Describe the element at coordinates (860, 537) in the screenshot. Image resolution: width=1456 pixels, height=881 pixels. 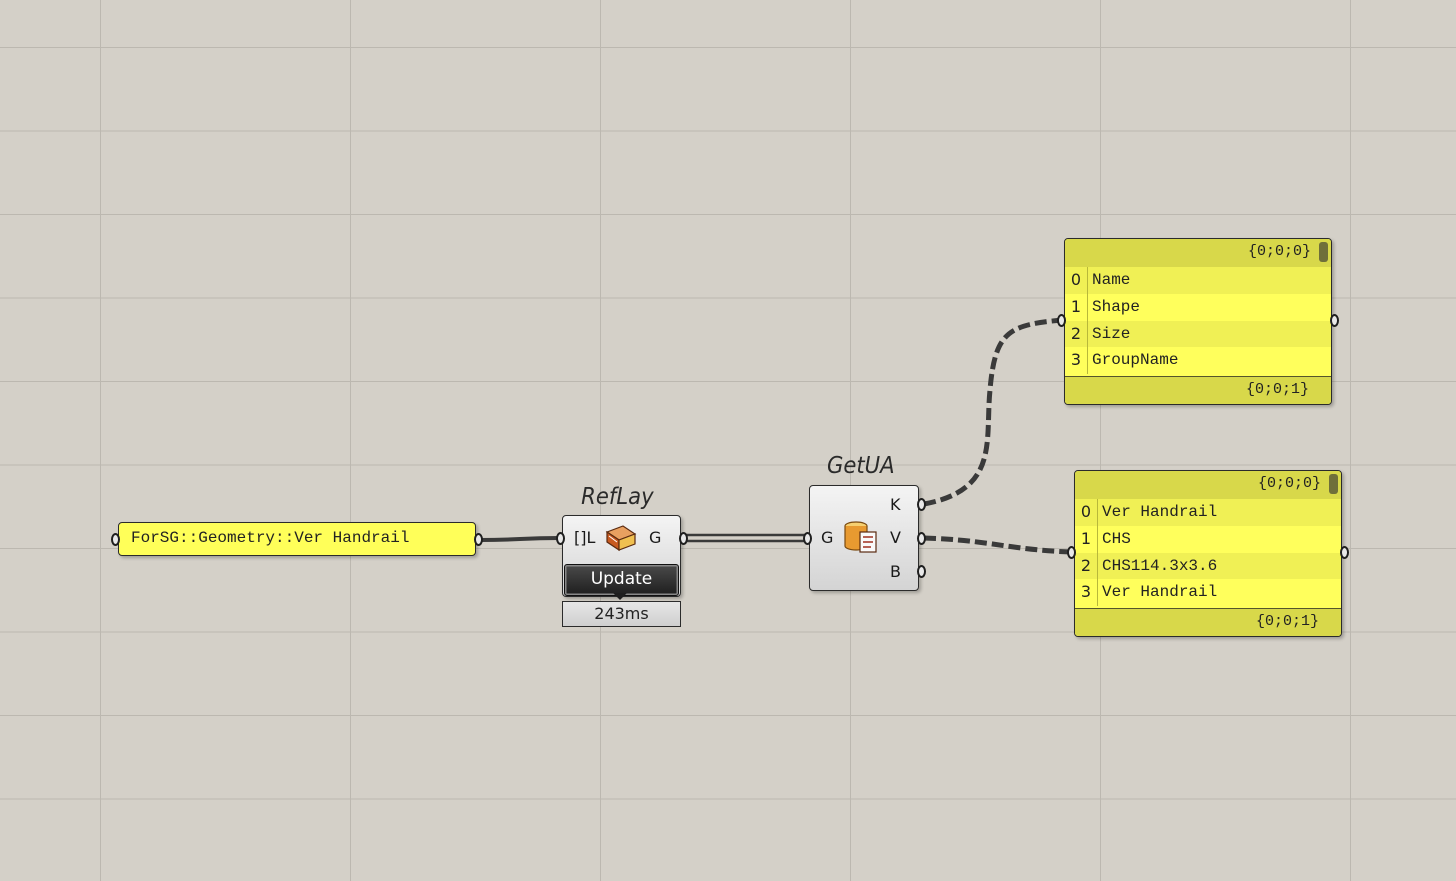
I see `user-attributes-icon` at that location.